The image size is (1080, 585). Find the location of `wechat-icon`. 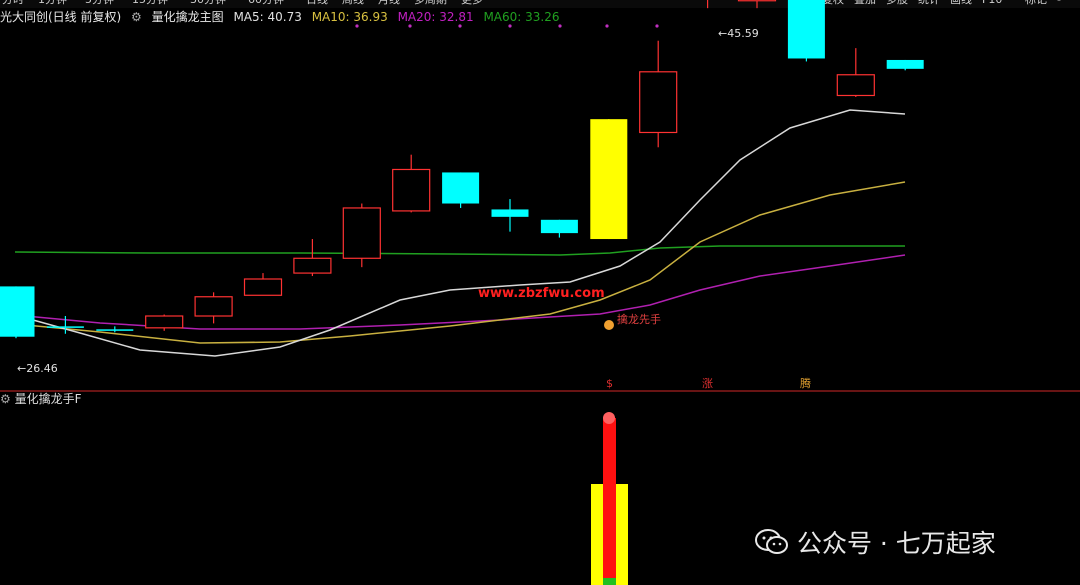

wechat-icon is located at coordinates (771, 541).